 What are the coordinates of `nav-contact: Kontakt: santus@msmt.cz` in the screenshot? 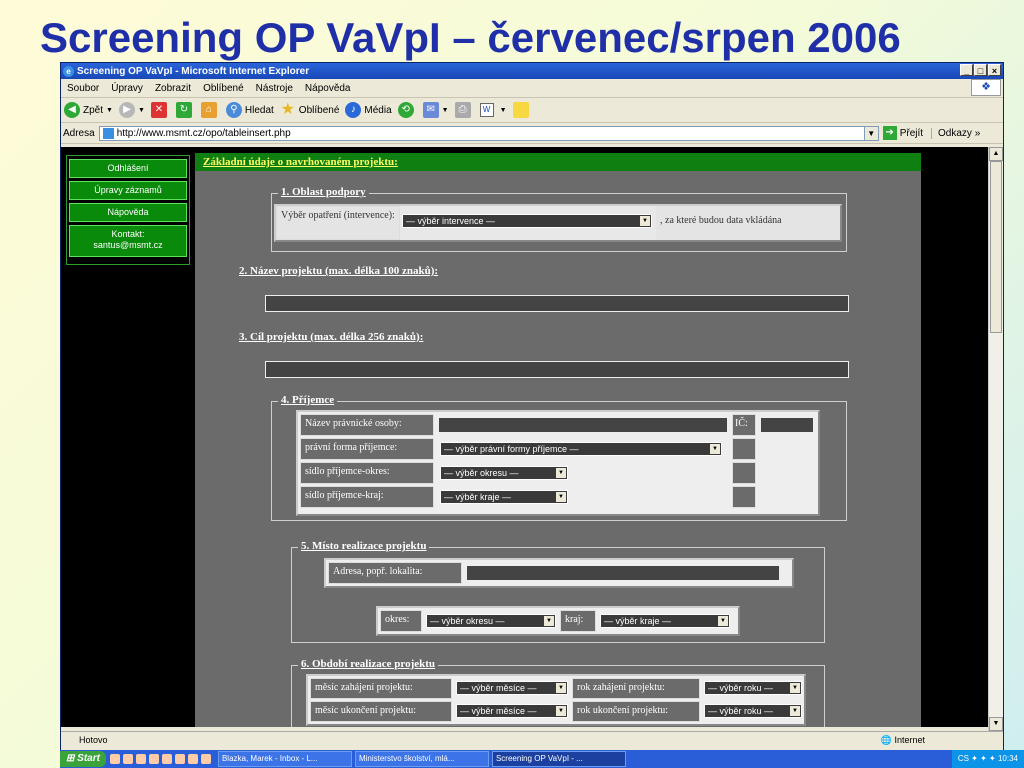 It's located at (128, 241).